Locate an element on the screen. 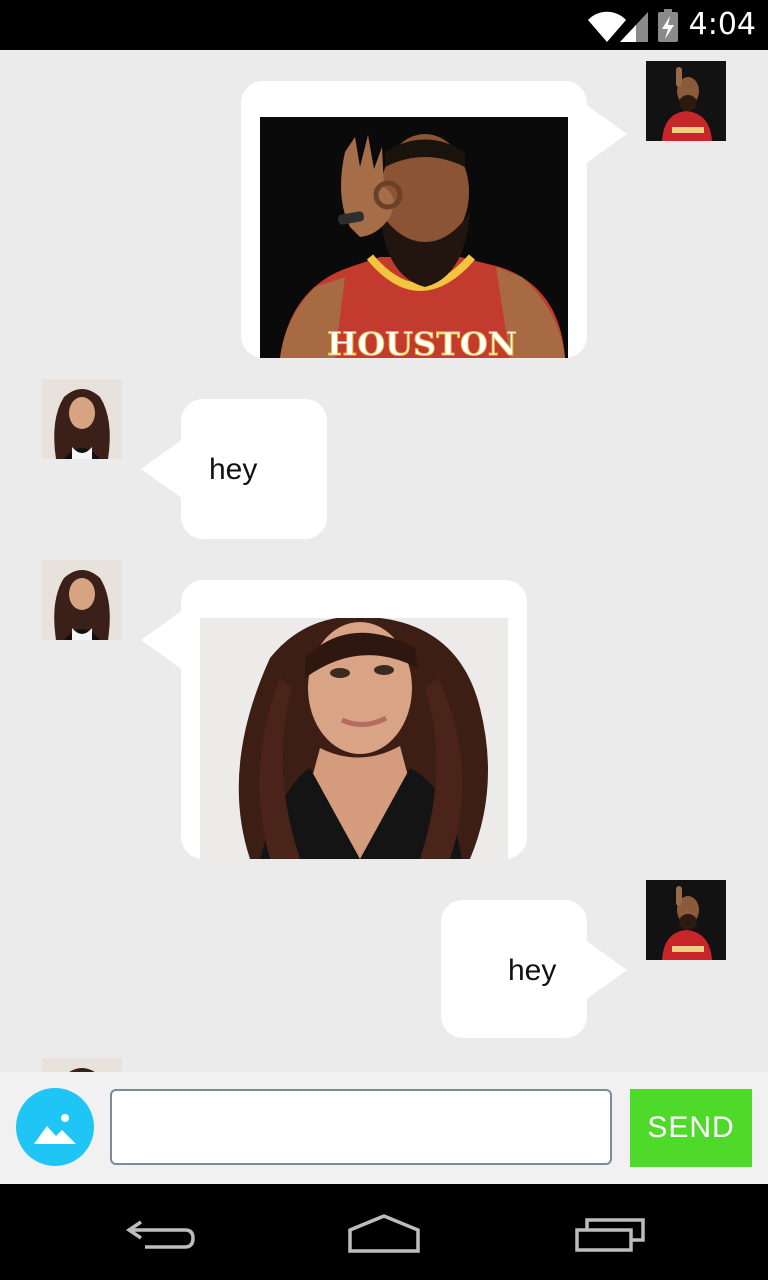  wifi-icon is located at coordinates (607, 26).